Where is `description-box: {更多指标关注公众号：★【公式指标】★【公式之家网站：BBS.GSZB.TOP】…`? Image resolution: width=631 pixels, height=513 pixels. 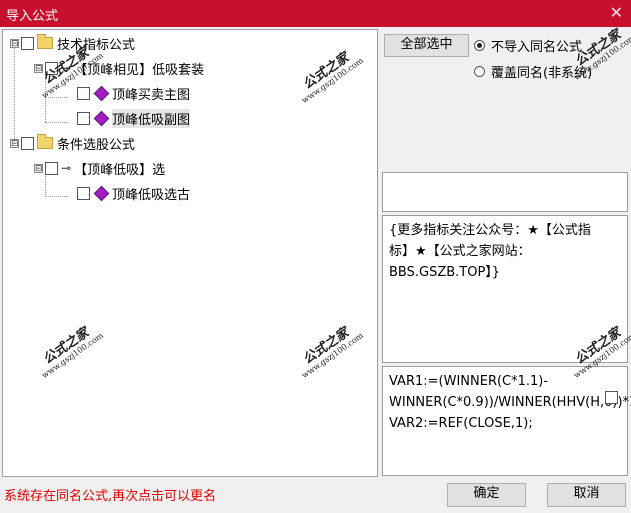 description-box: {更多指标关注公众号：★【公式指标】★【公式之家网站：BBS.GSZB.TOP】… is located at coordinates (505, 289).